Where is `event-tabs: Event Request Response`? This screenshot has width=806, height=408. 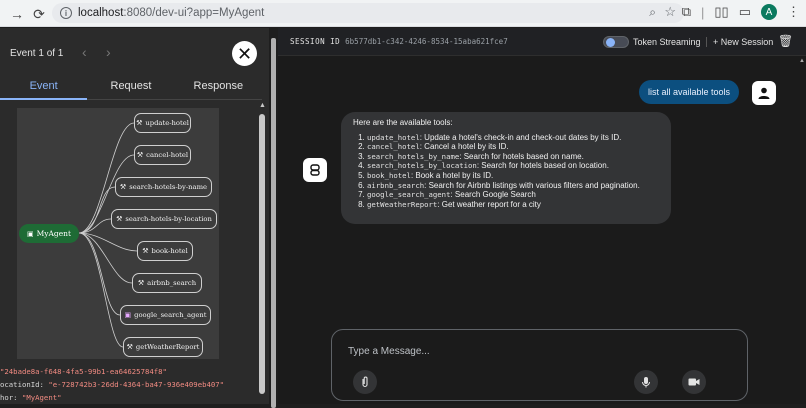 event-tabs: Event Request Response is located at coordinates (131, 89).